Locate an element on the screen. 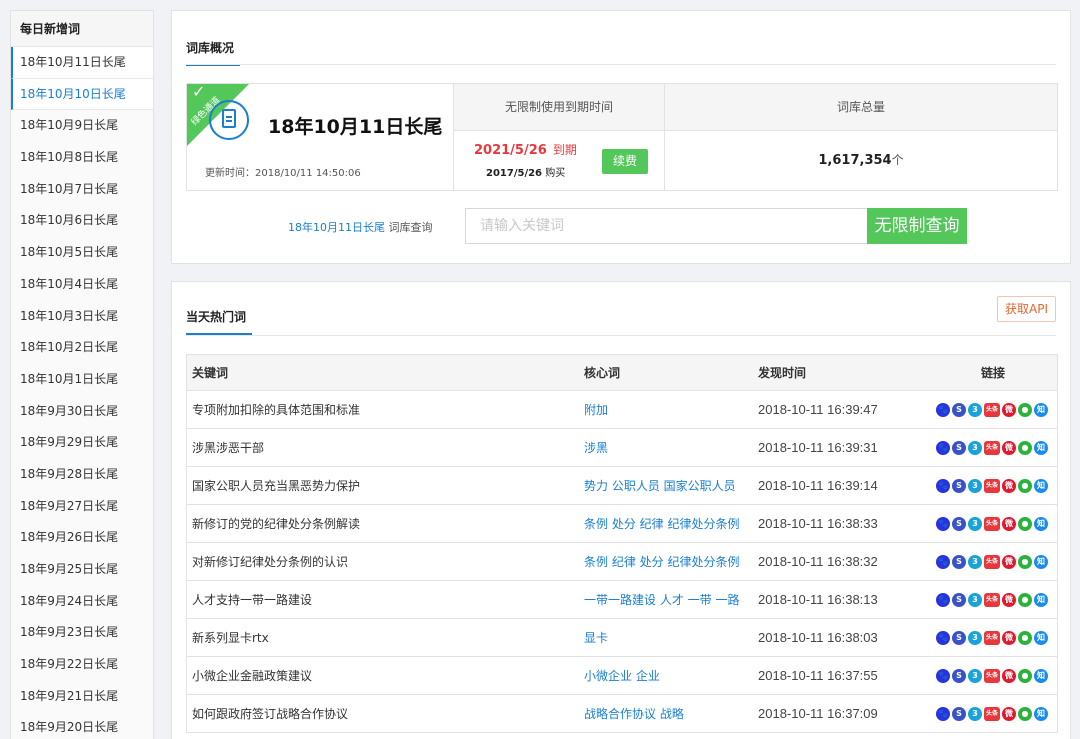 The image size is (1080, 739). core-word-links: 小微企业 企业 is located at coordinates (667, 675).